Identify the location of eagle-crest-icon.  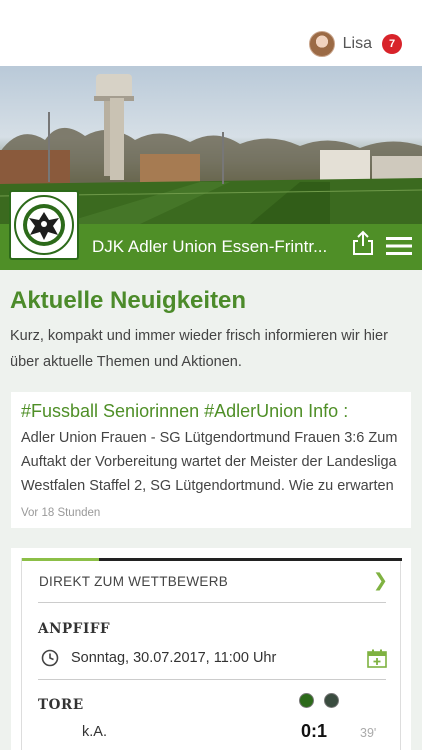
(44, 225).